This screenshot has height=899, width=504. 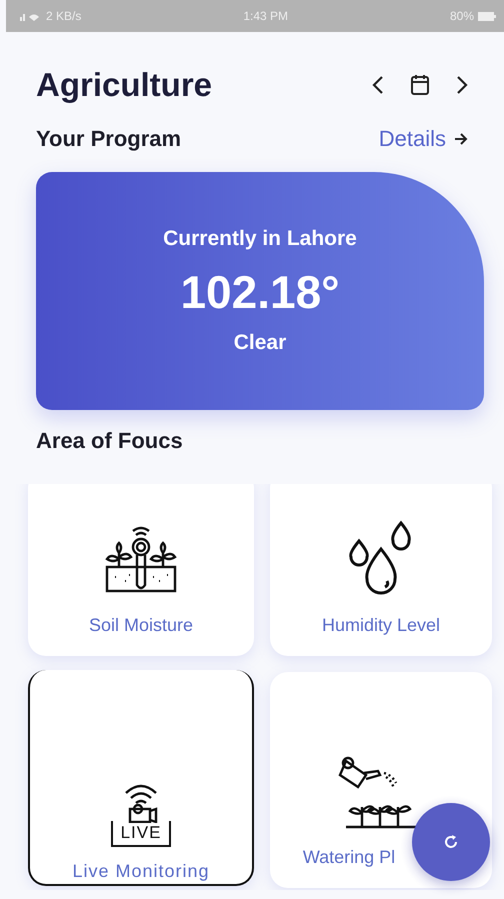 What do you see at coordinates (378, 85) in the screenshot?
I see `chevron-left-icon` at bounding box center [378, 85].